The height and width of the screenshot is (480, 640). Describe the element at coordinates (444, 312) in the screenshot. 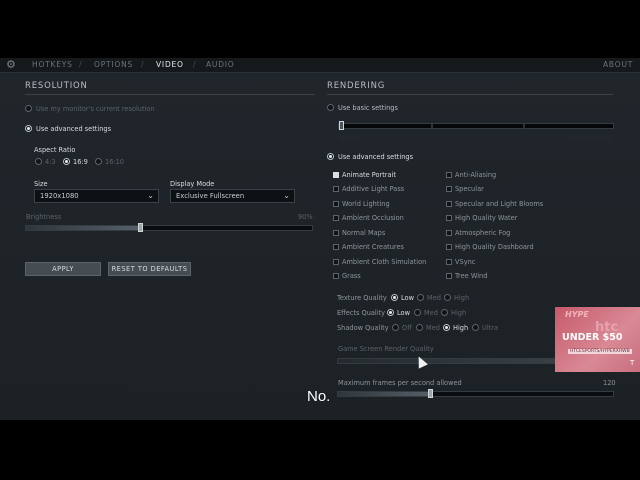

I see `effects-high-radio` at that location.